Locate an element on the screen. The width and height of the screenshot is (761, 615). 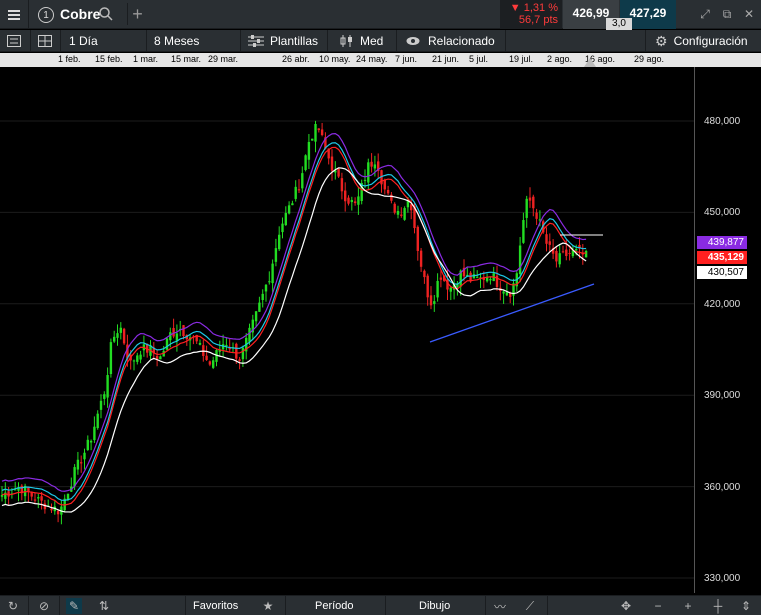
templates-label: Plantillas is located at coordinates (294, 41).